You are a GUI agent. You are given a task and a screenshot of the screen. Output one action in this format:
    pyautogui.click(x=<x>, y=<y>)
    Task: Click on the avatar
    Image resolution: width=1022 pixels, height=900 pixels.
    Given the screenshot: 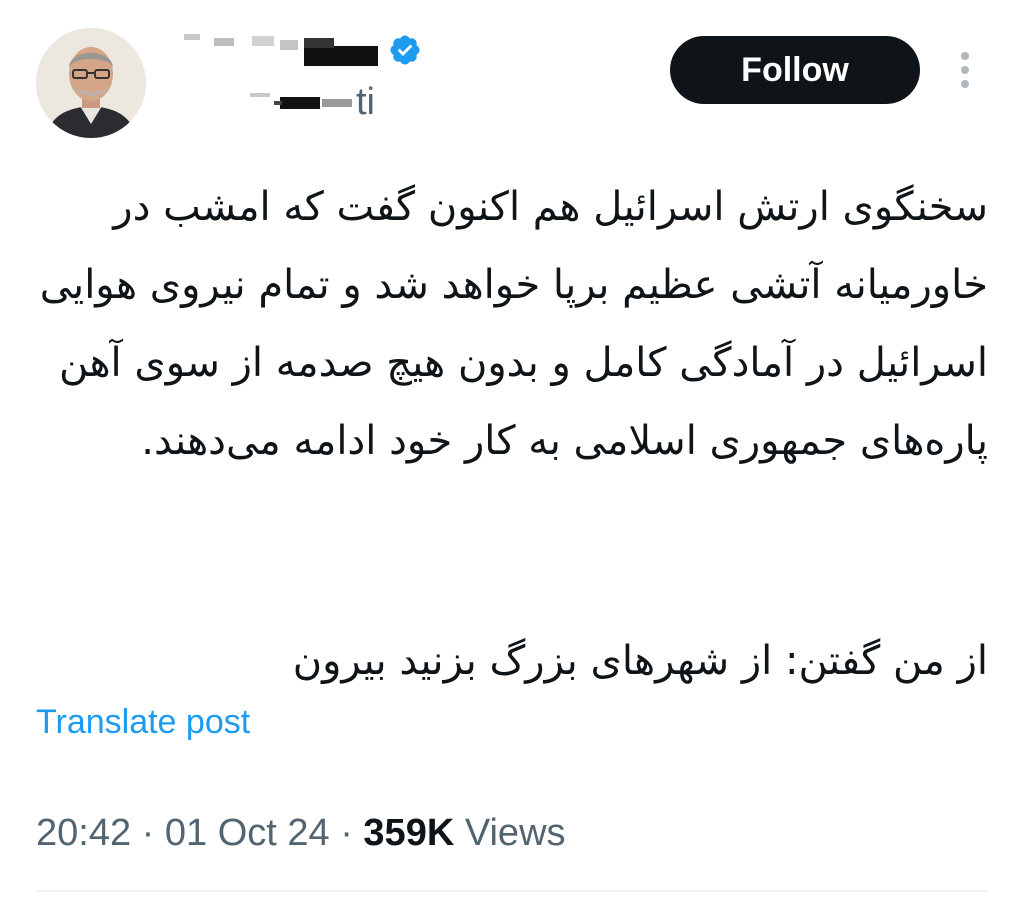 What is the action you would take?
    pyautogui.click(x=91, y=83)
    